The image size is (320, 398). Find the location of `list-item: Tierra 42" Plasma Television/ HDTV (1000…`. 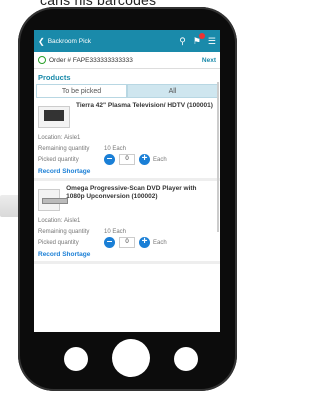

list-item: Tierra 42" Plasma Television/ HDTV (1000… is located at coordinates (127, 139).